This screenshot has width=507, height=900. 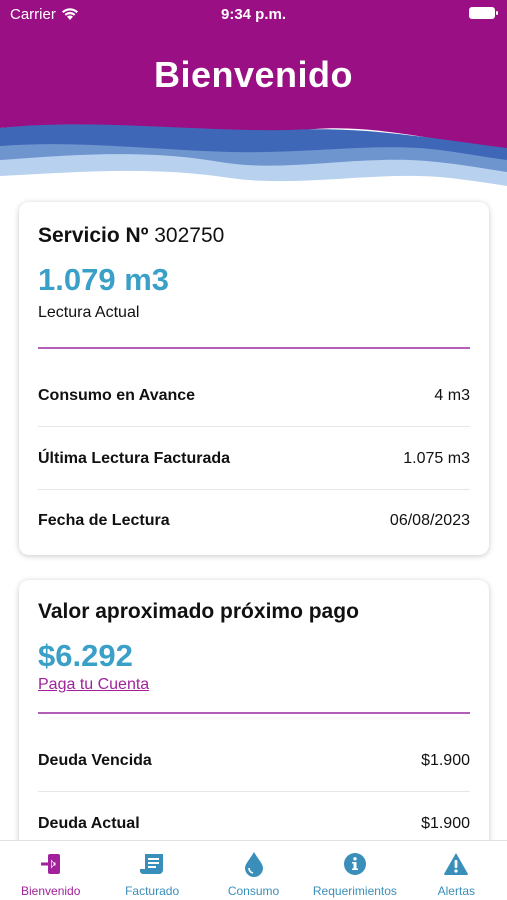 What do you see at coordinates (51, 891) in the screenshot?
I see `tab-label: Bienvenido` at bounding box center [51, 891].